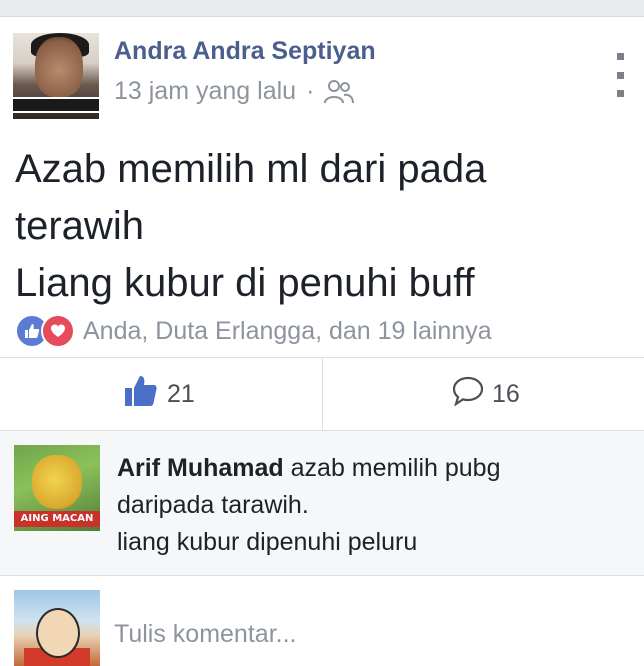 This screenshot has height=666, width=644. Describe the element at coordinates (213, 505) in the screenshot. I see `comment-line: daripada tarawih.` at that location.